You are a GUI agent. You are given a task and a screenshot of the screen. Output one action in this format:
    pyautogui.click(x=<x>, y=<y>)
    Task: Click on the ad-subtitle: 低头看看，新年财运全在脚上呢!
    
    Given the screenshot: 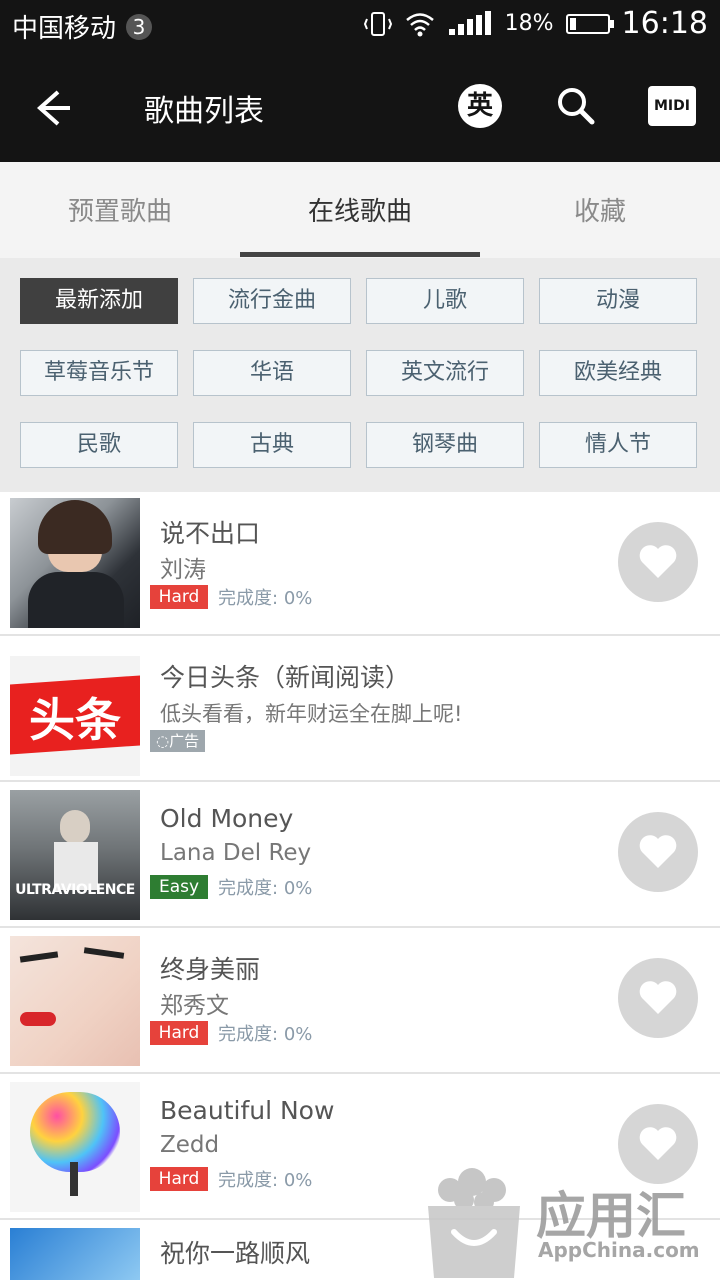 What is the action you would take?
    pyautogui.click(x=311, y=714)
    